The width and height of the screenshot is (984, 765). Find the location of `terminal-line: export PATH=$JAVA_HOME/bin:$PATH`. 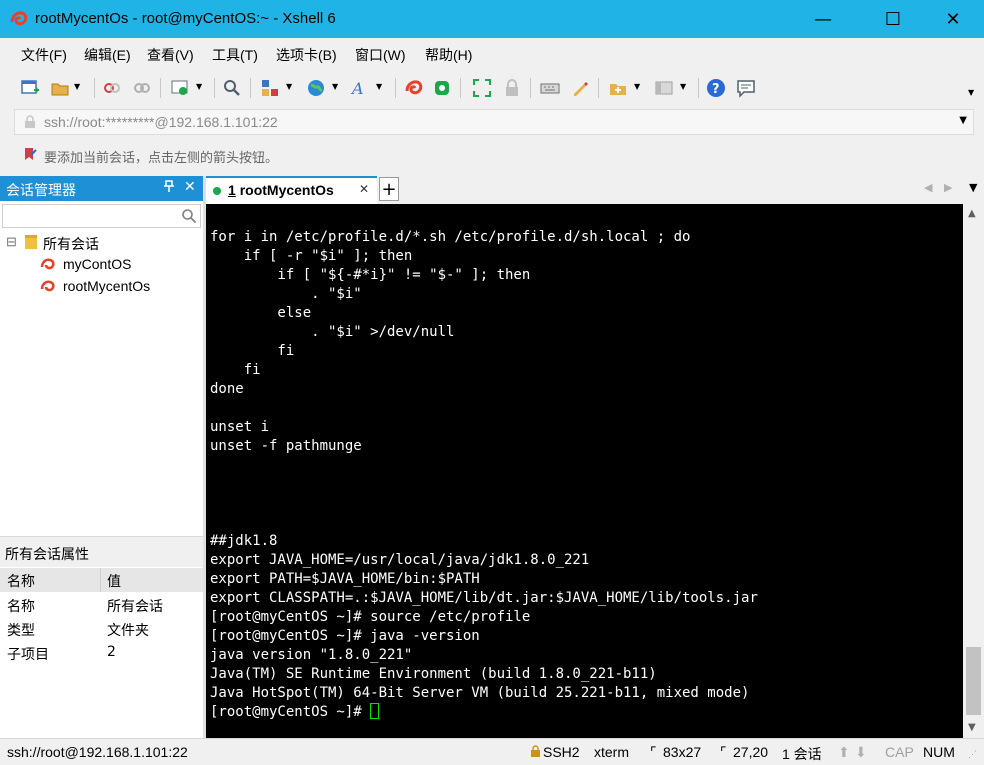

terminal-line: export PATH=$JAVA_HOME/bin:$PATH is located at coordinates (345, 579).